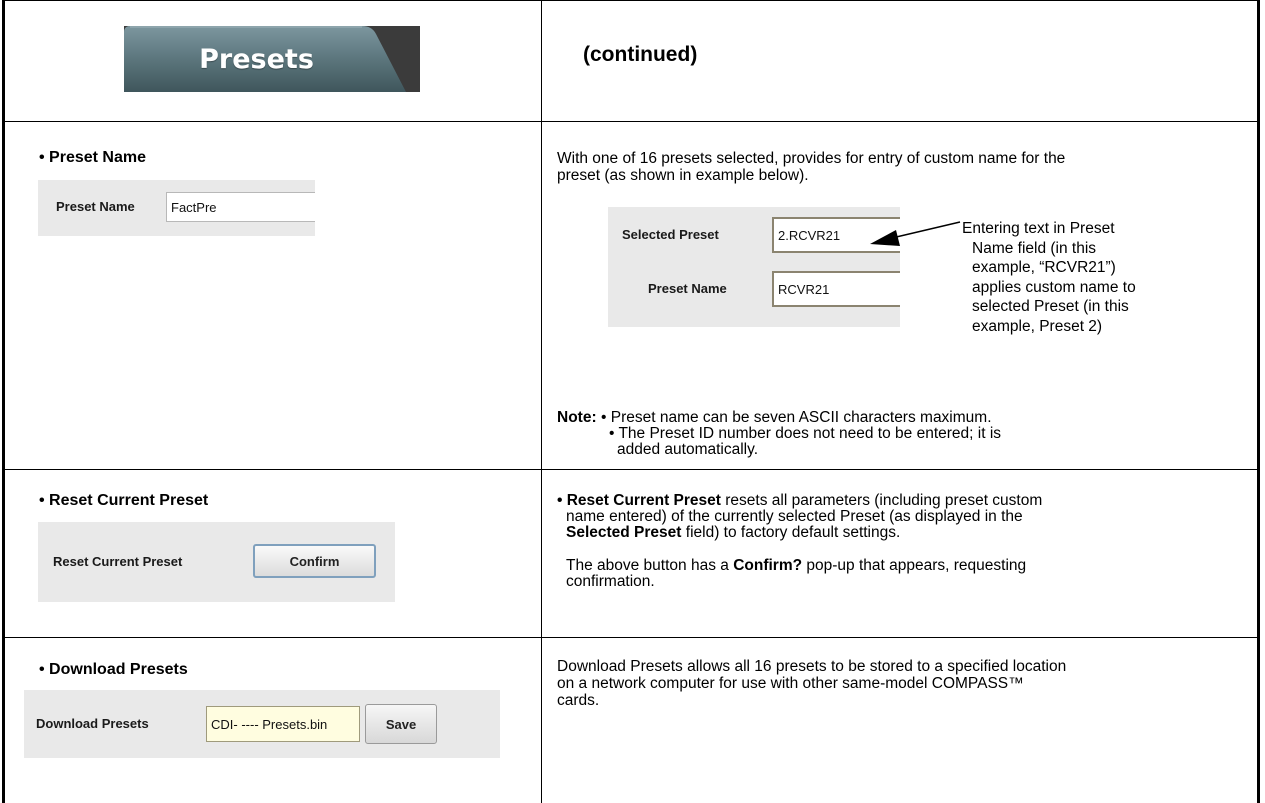  What do you see at coordinates (768, 565) in the screenshot?
I see `confirm-bold: Confirm?` at bounding box center [768, 565].